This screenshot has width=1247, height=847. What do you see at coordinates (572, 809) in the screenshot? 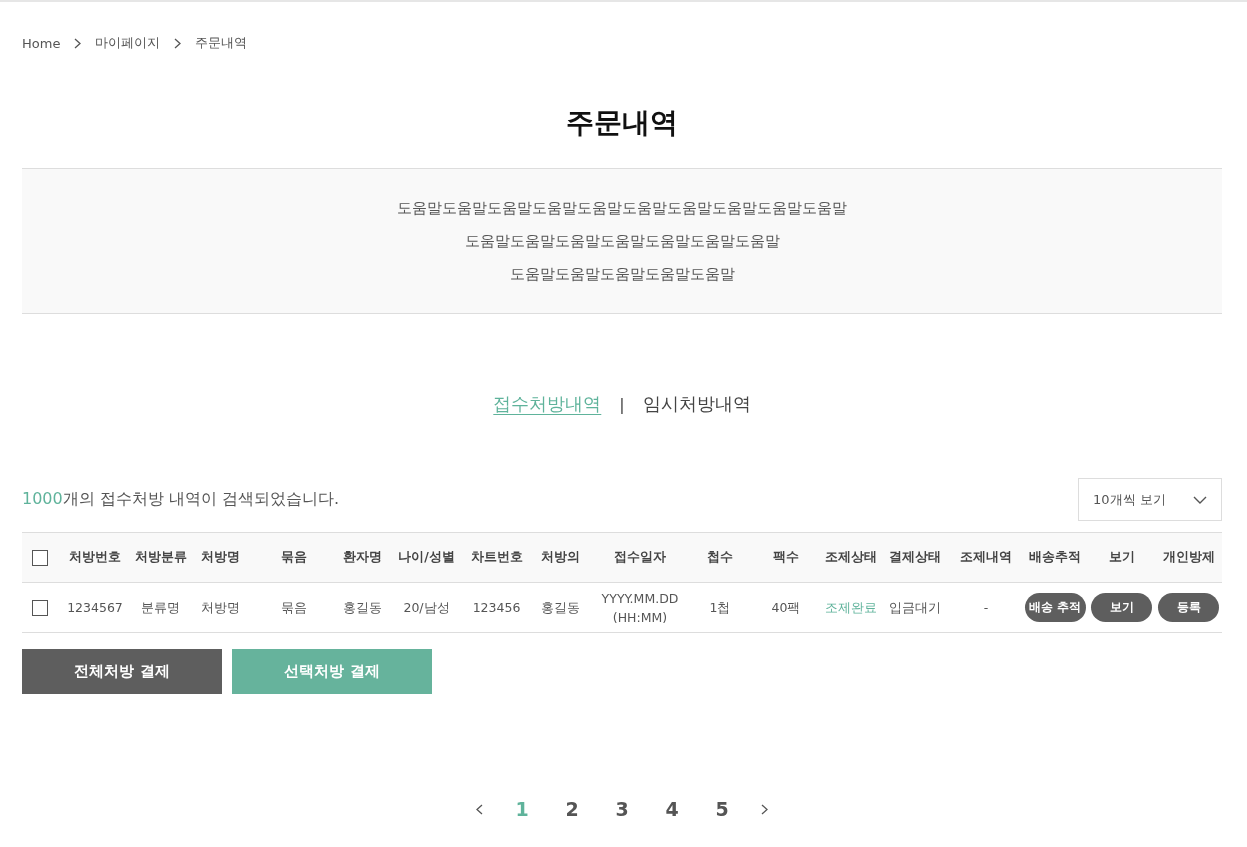
I see `page-link: 2` at bounding box center [572, 809].